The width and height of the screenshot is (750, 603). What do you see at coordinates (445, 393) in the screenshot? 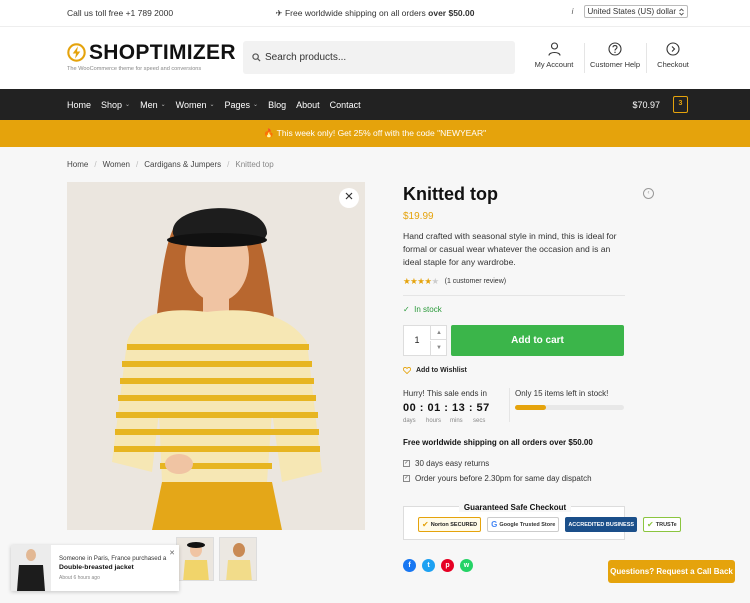
I see `sale-ends-label: Hurry! This sale ends in` at bounding box center [445, 393].